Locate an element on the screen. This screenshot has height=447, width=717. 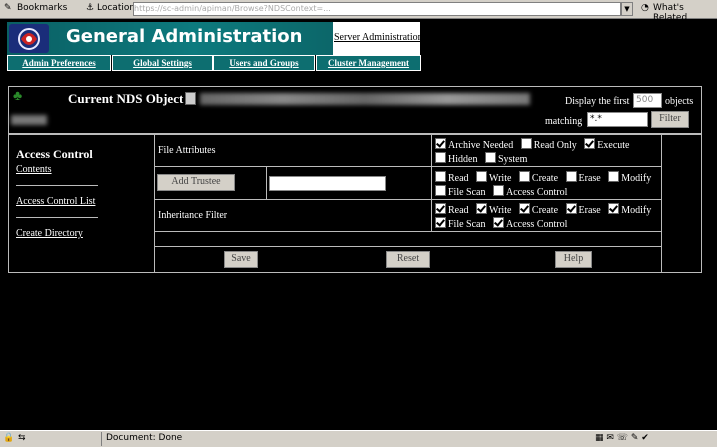
reset-button: Reset is located at coordinates (408, 259).